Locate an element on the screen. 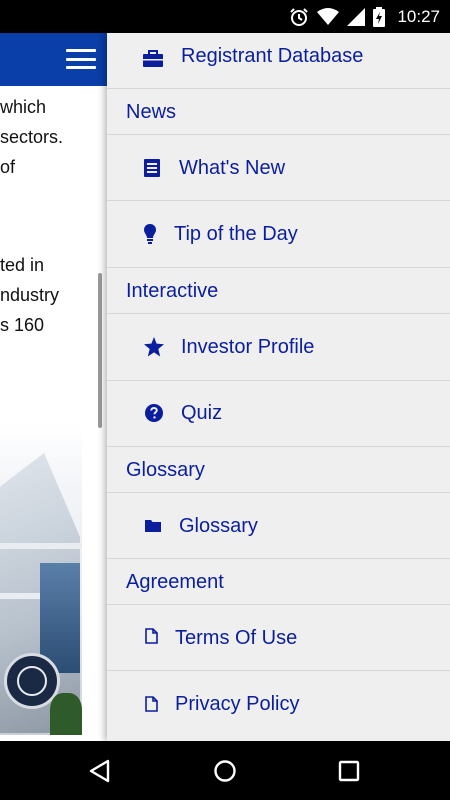 The height and width of the screenshot is (800, 450). drawer-item-glossary: Glossary is located at coordinates (278, 526).